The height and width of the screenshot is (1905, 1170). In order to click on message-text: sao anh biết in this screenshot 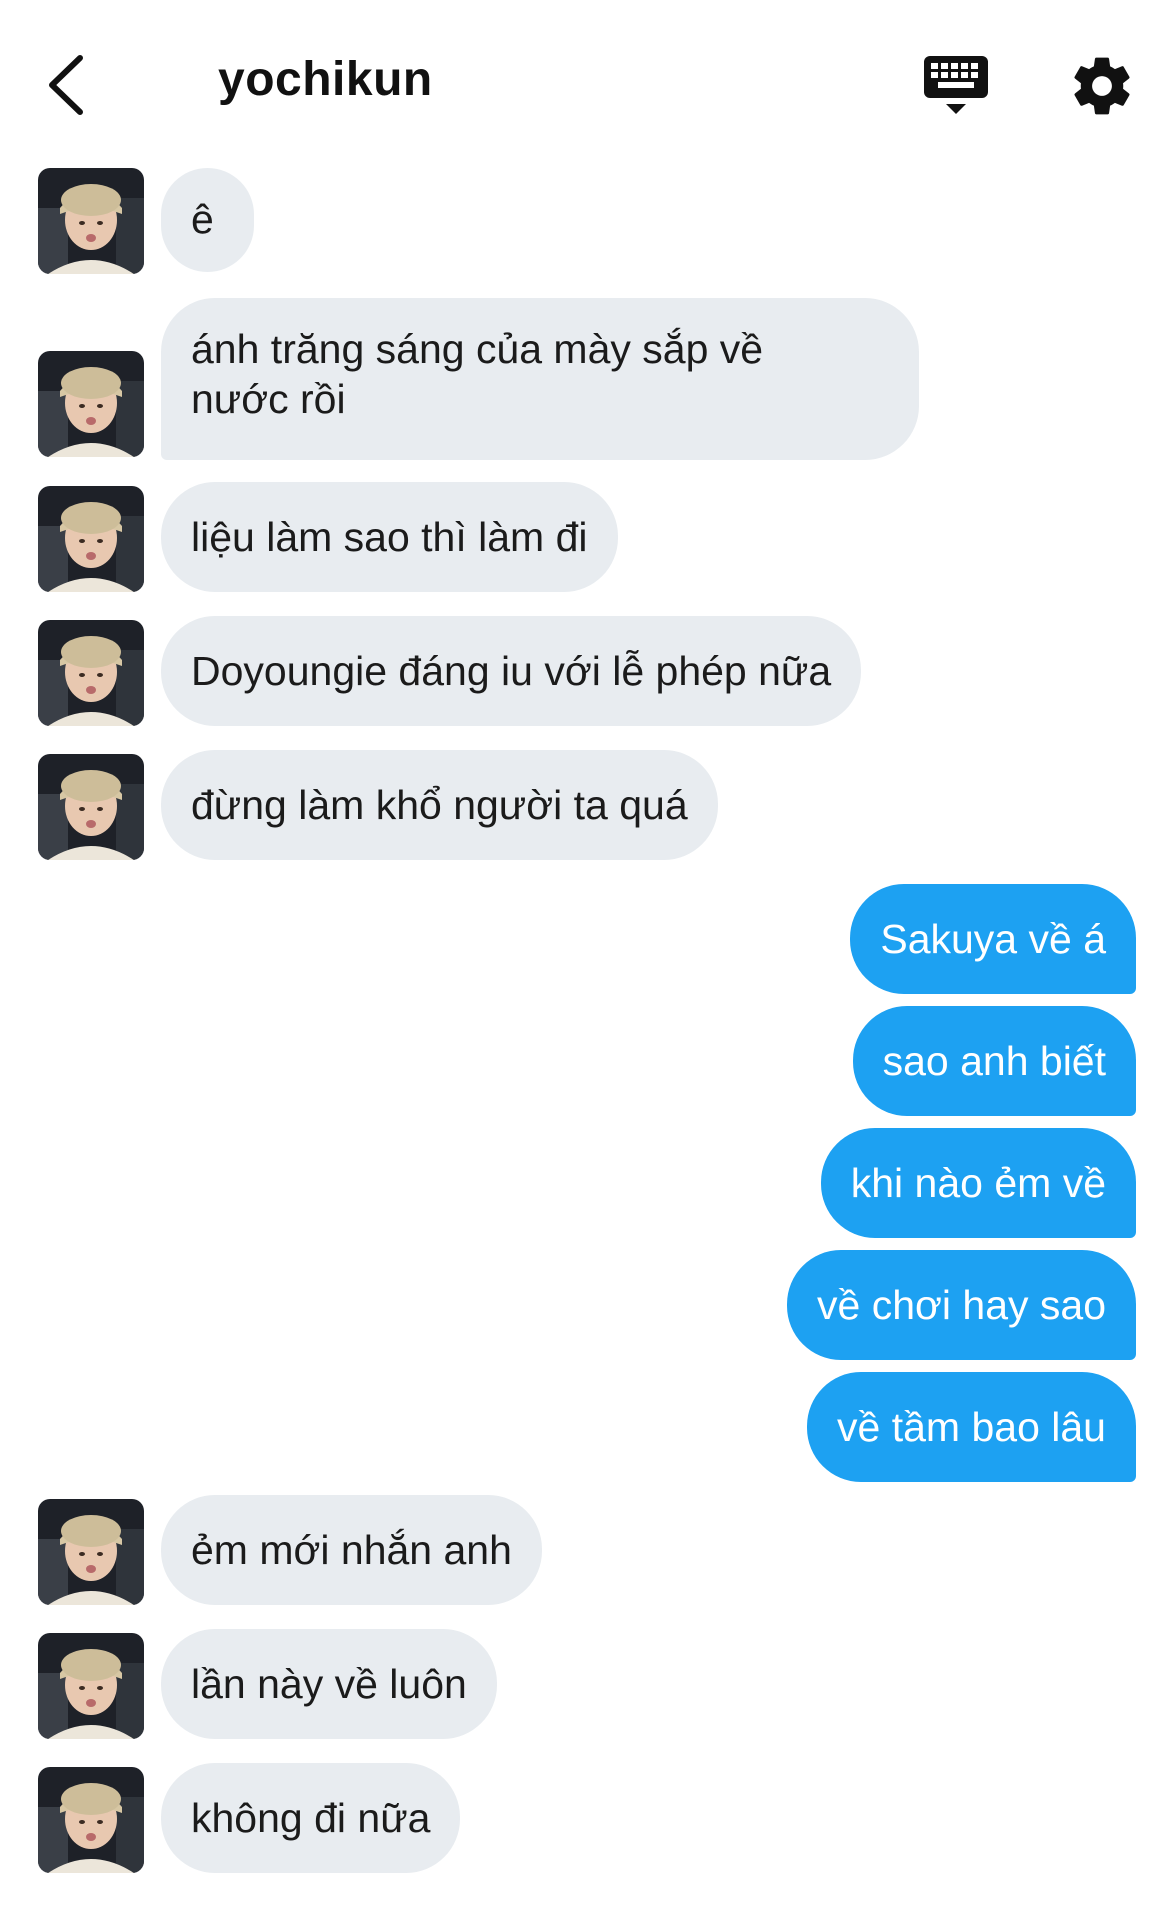, I will do `click(994, 1061)`.